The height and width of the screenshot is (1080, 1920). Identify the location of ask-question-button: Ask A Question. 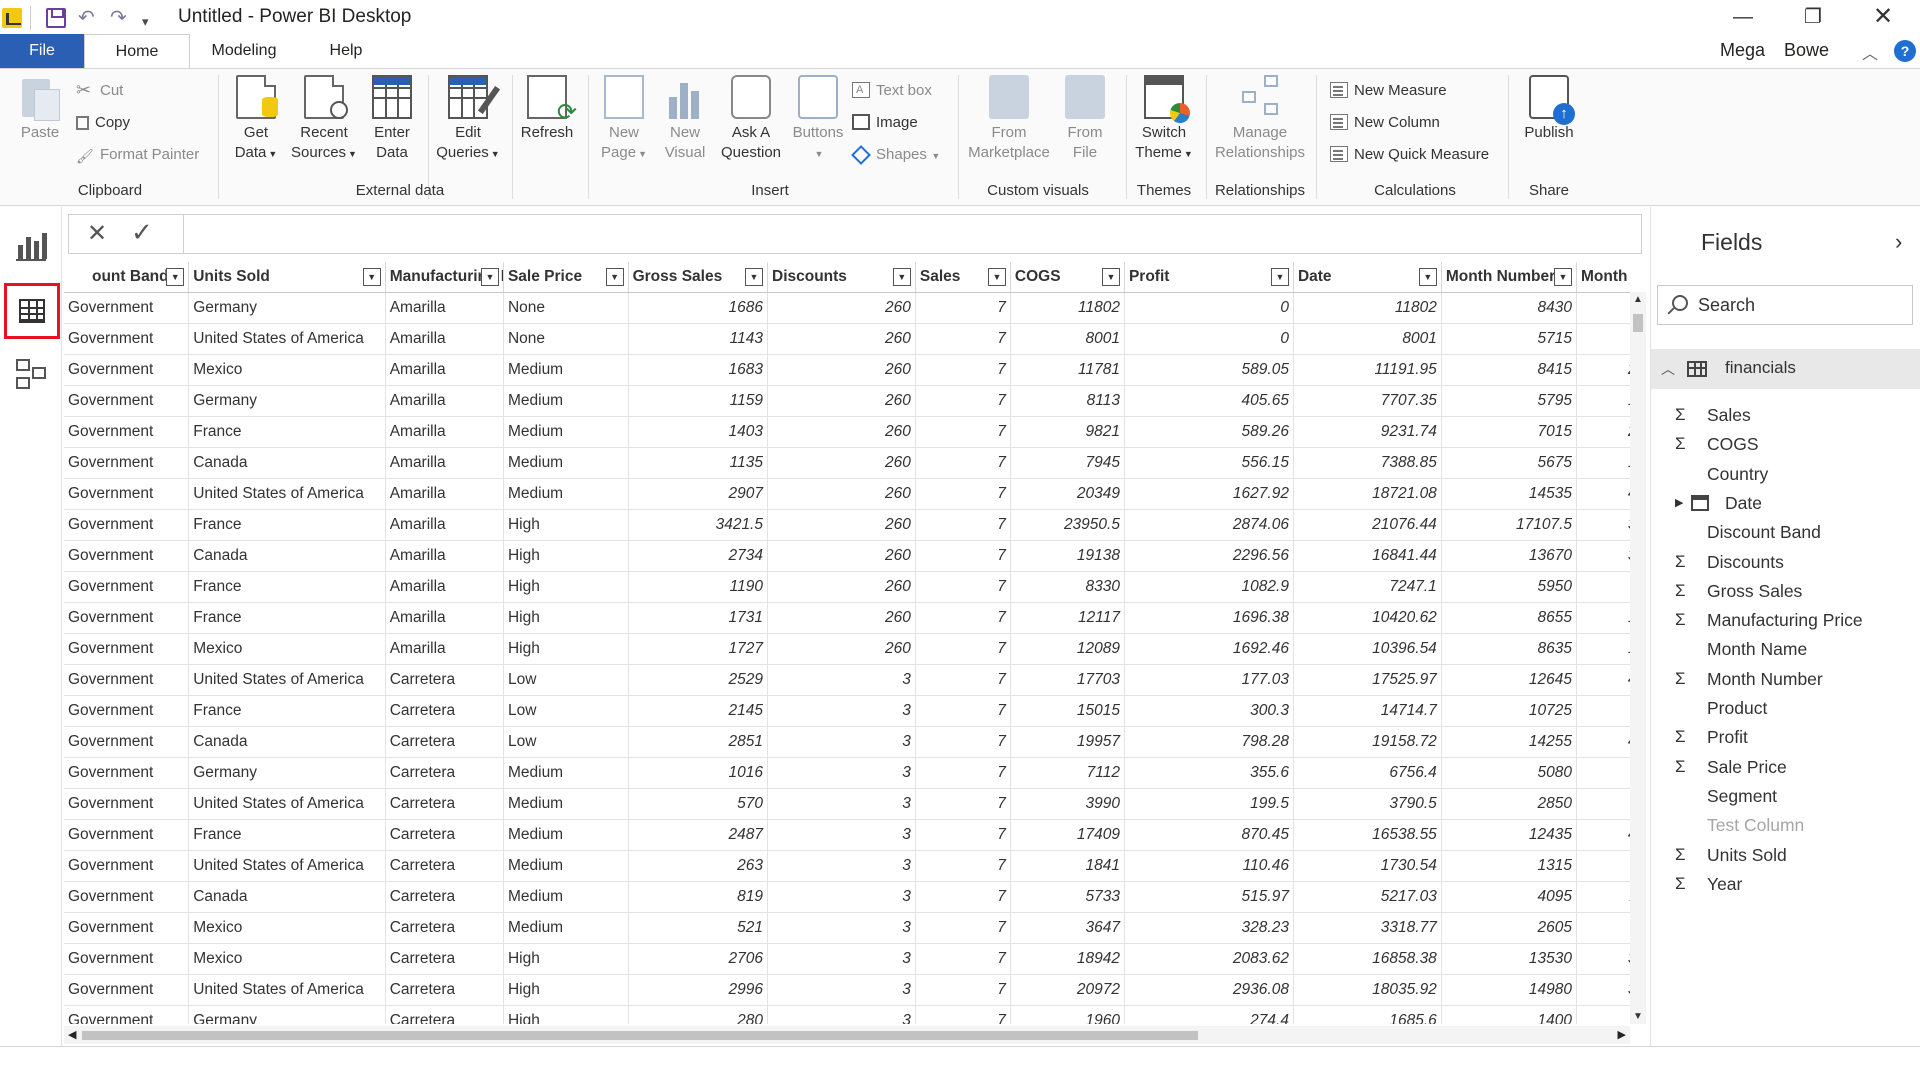
(751, 119).